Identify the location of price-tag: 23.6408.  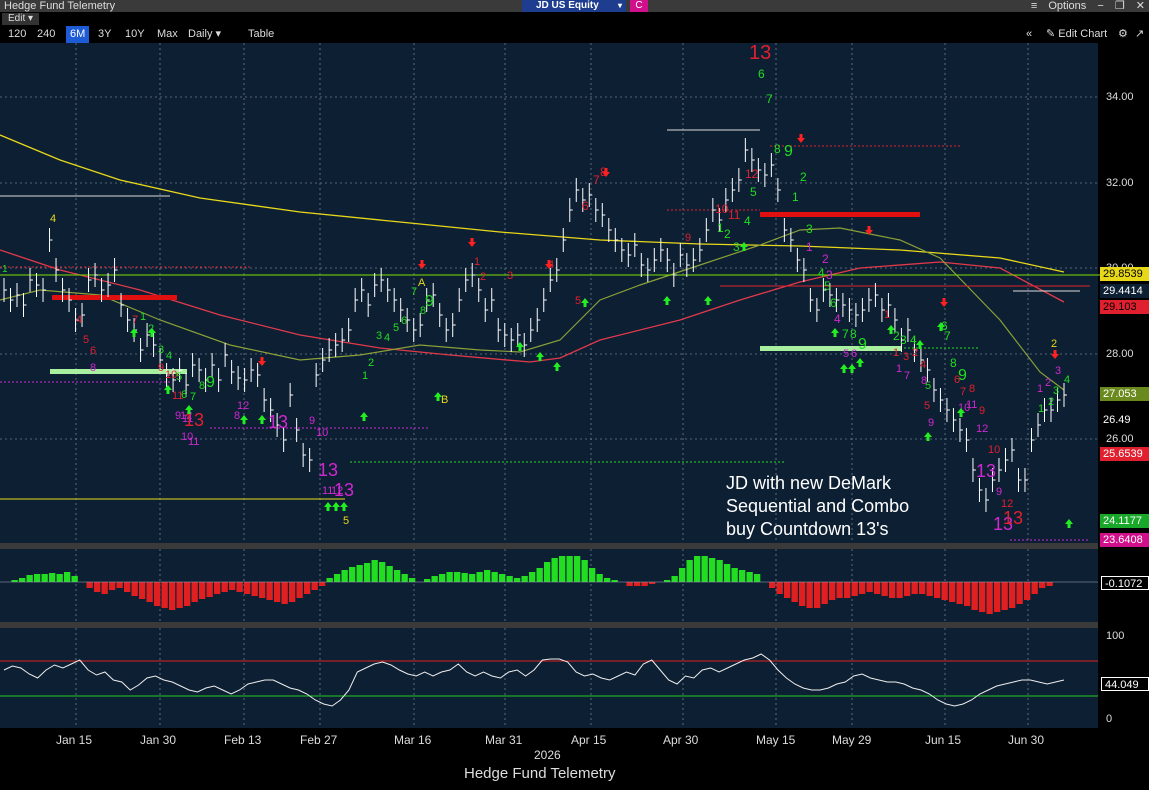
(1124, 540).